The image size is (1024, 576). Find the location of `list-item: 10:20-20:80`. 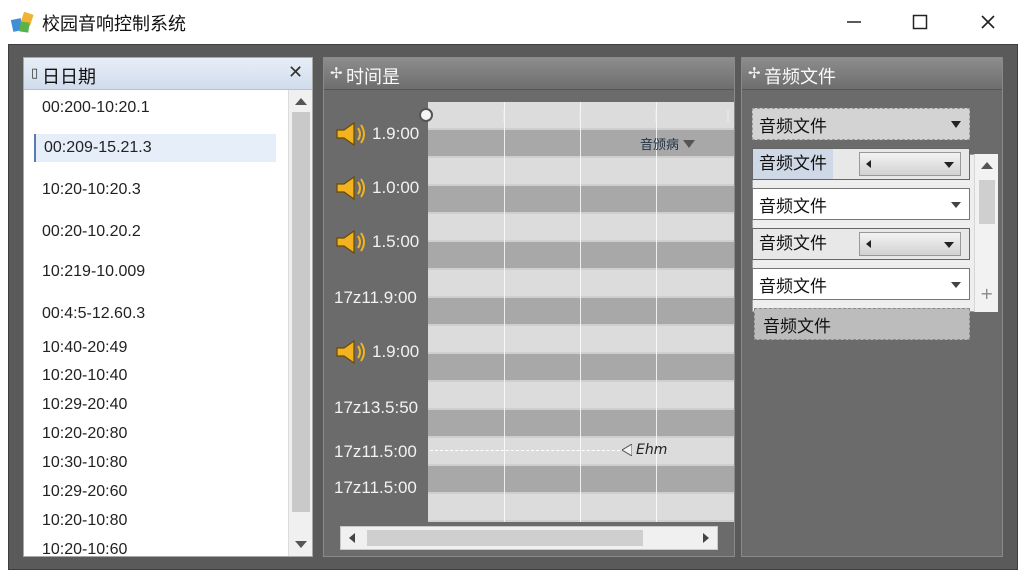

list-item: 10:20-20:80 is located at coordinates (155, 434).